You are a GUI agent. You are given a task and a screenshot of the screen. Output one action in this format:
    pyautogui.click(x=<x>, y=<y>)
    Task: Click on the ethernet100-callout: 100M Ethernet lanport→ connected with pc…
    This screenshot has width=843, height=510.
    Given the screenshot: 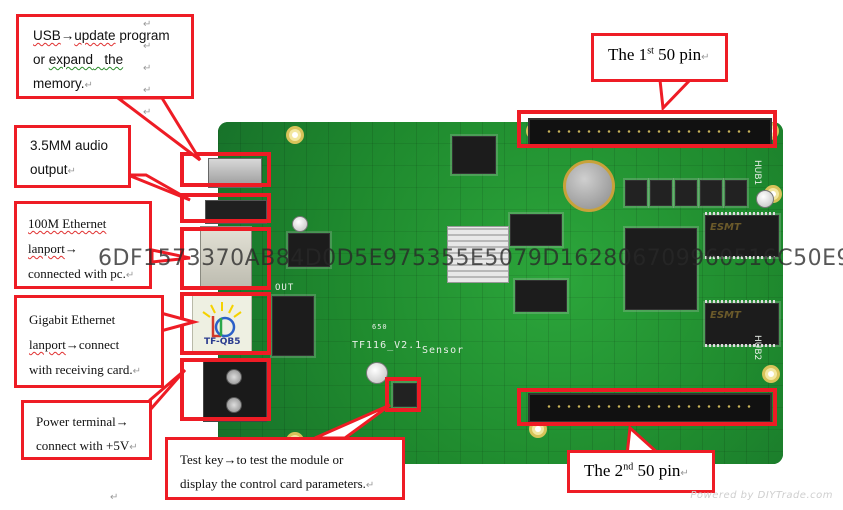 What is the action you would take?
    pyautogui.click(x=83, y=245)
    